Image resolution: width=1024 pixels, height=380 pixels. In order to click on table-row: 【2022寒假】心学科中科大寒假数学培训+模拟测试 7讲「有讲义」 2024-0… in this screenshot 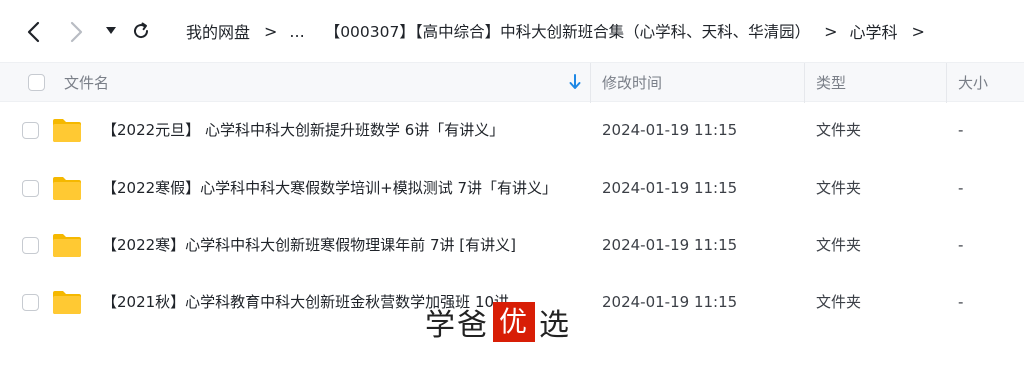, I will do `click(512, 188)`.